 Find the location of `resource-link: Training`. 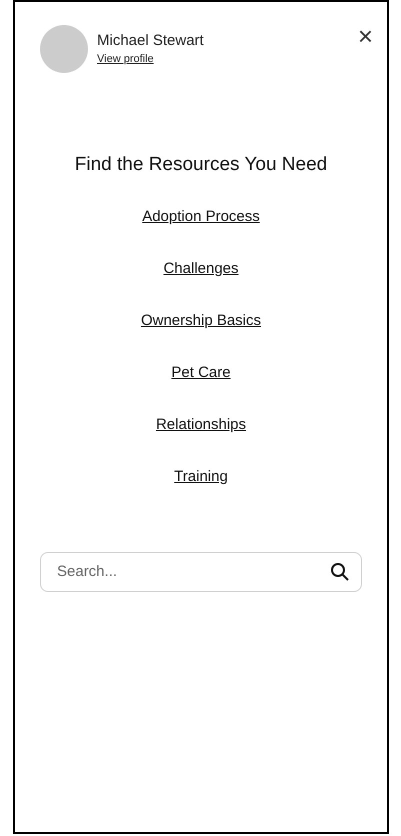

resource-link: Training is located at coordinates (201, 476).